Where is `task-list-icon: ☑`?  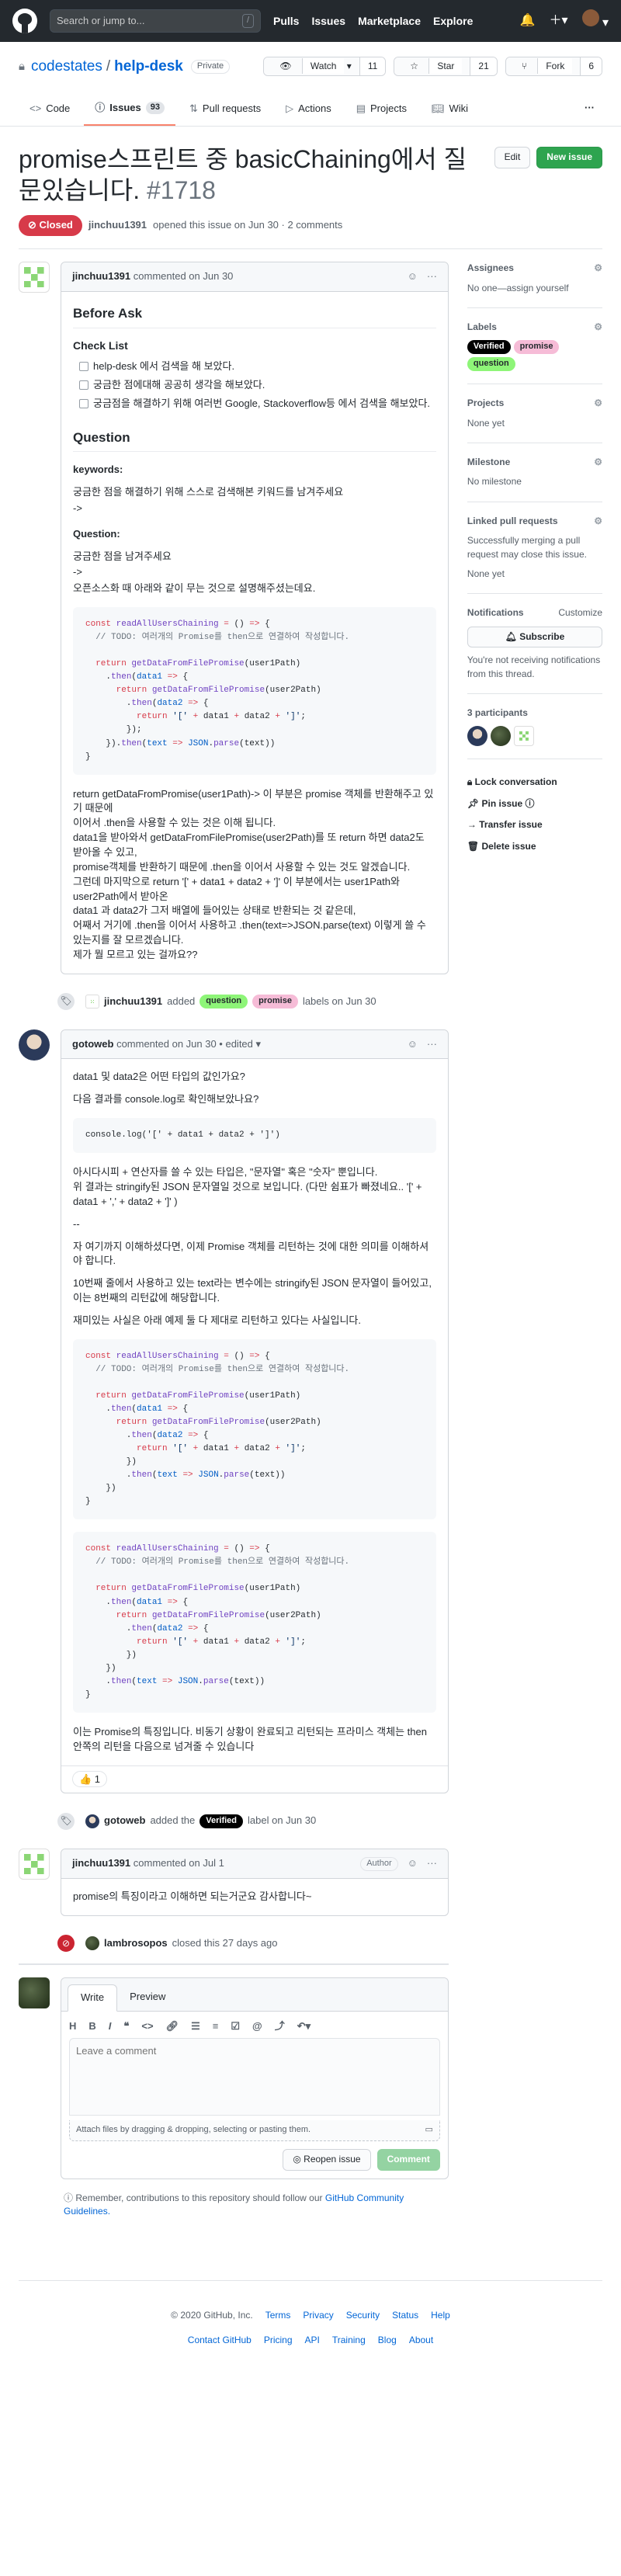 task-list-icon: ☑ is located at coordinates (235, 2027).